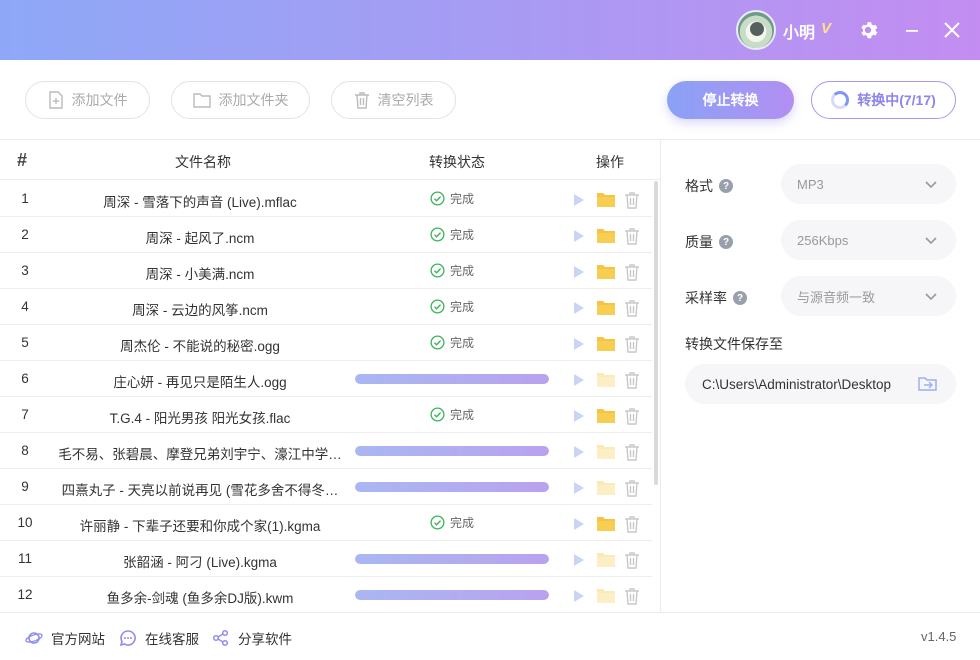  I want to click on file-name: 许丽静 - 下辈子还要和你成个家(1).kgma, so click(200, 526).